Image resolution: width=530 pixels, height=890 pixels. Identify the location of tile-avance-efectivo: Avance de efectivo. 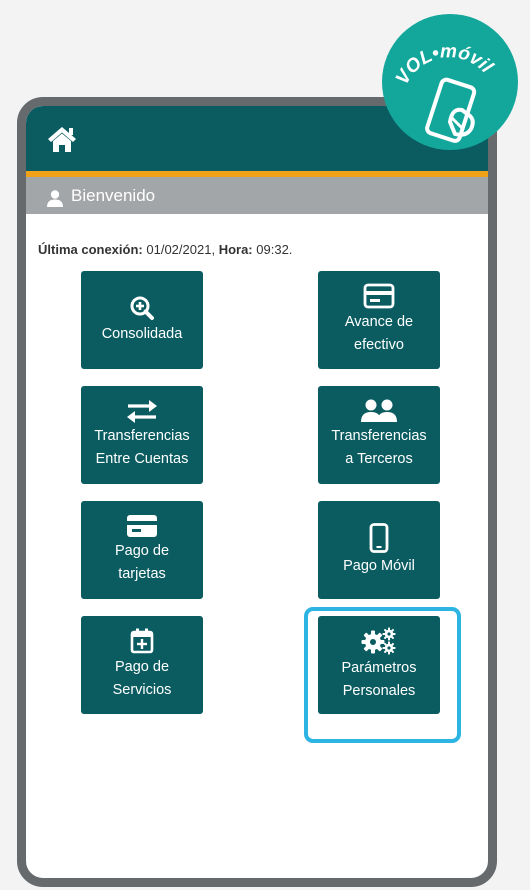
(379, 320).